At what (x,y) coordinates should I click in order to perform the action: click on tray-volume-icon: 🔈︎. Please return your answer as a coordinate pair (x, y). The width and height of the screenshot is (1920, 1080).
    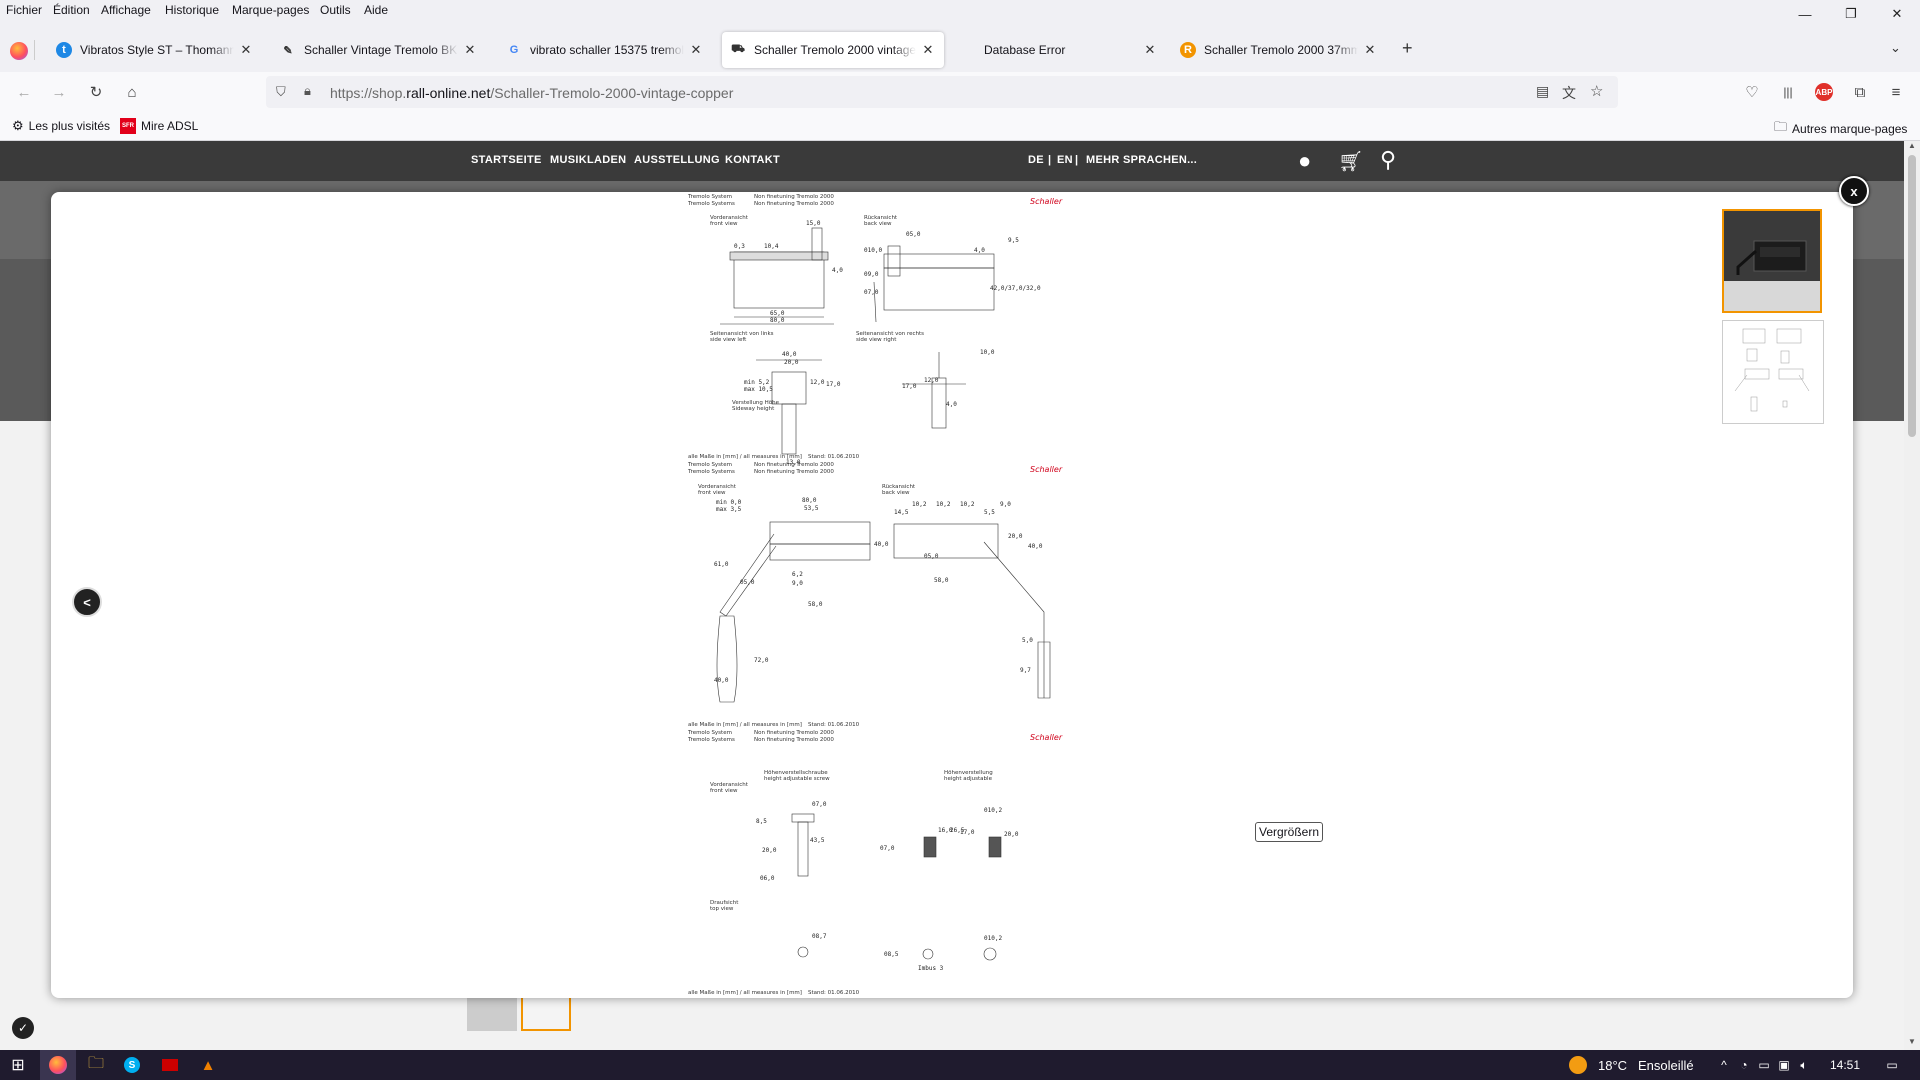
    Looking at the image, I should click on (1804, 1065).